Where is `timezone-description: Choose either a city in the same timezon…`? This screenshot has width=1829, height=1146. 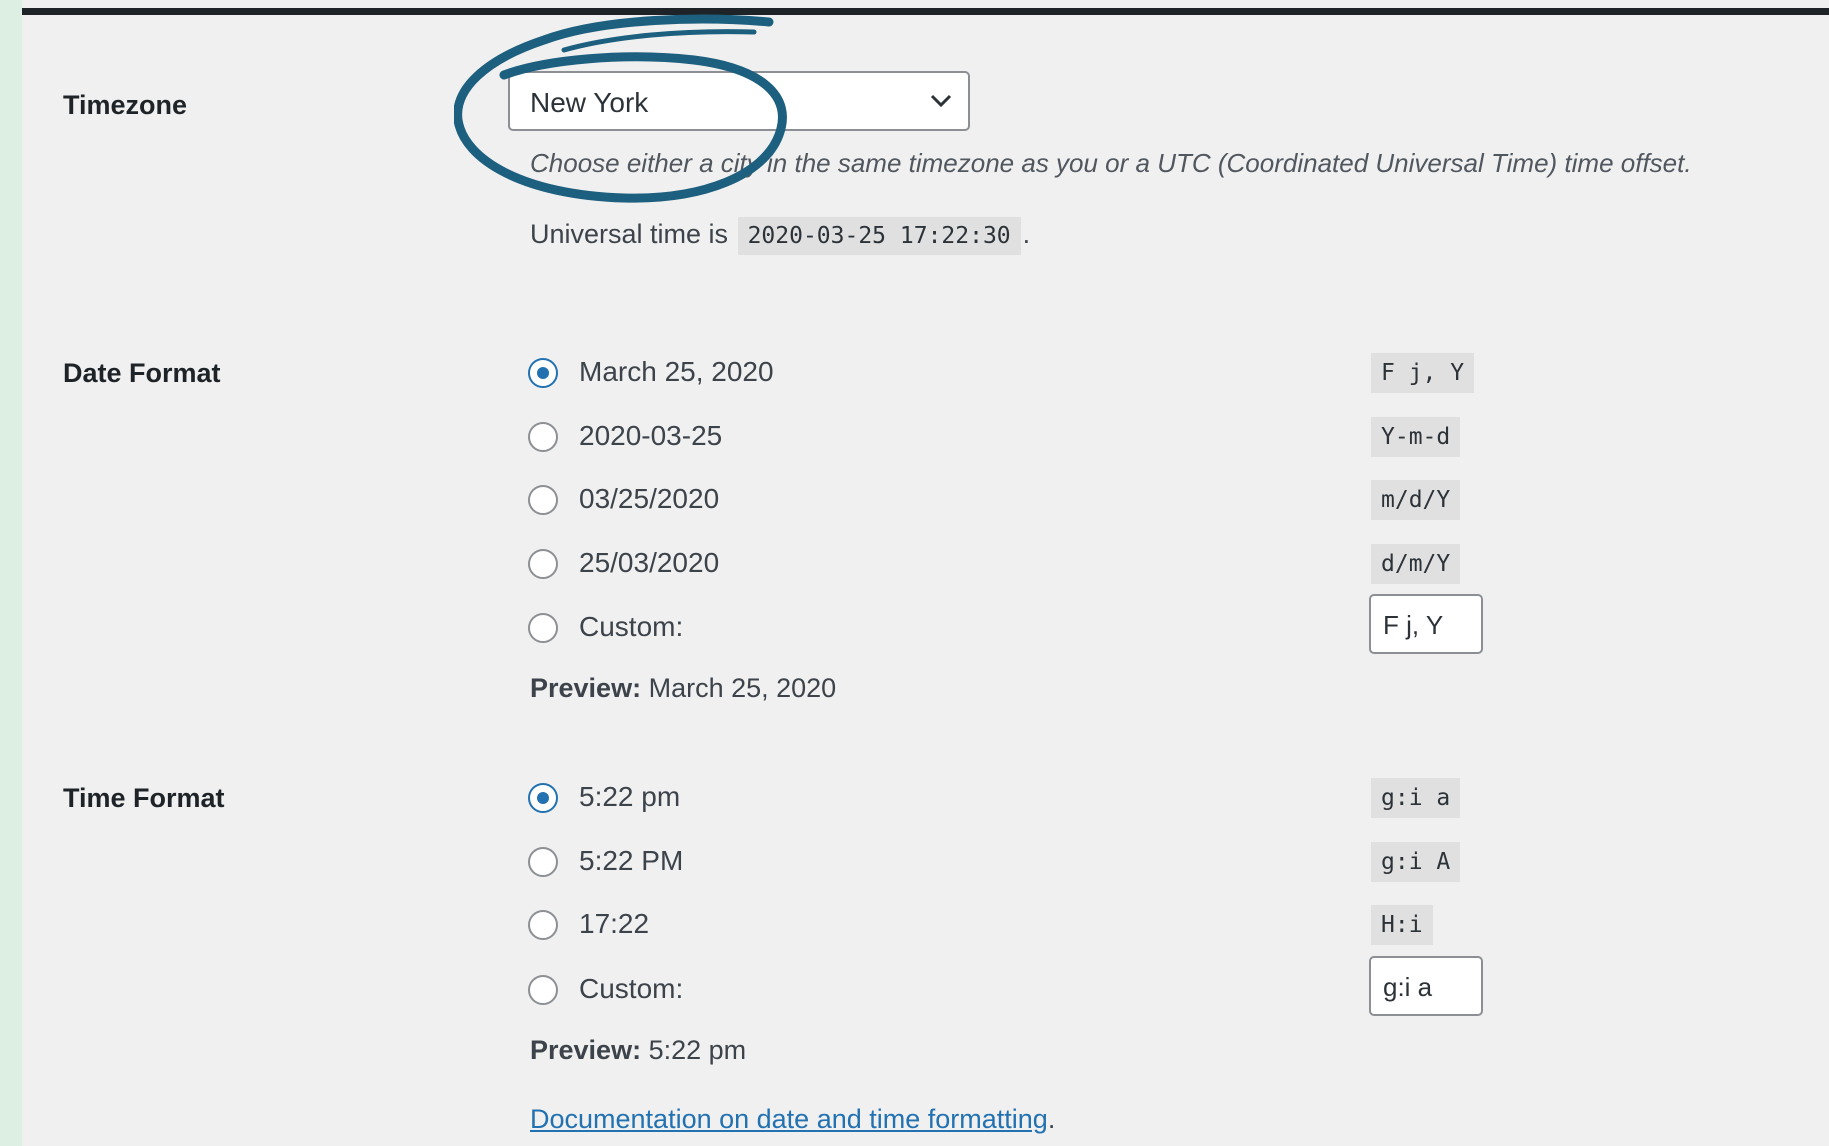
timezone-description: Choose either a city in the same timezon… is located at coordinates (1111, 163).